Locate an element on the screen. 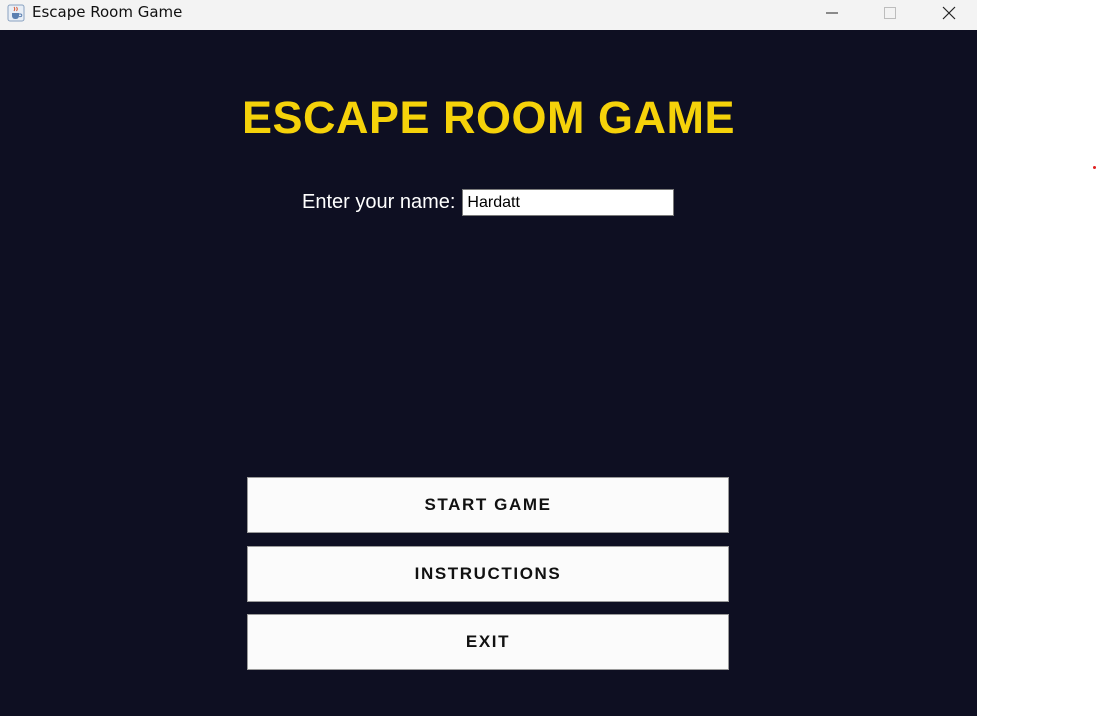 The image size is (1098, 716). close-button is located at coordinates (949, 13).